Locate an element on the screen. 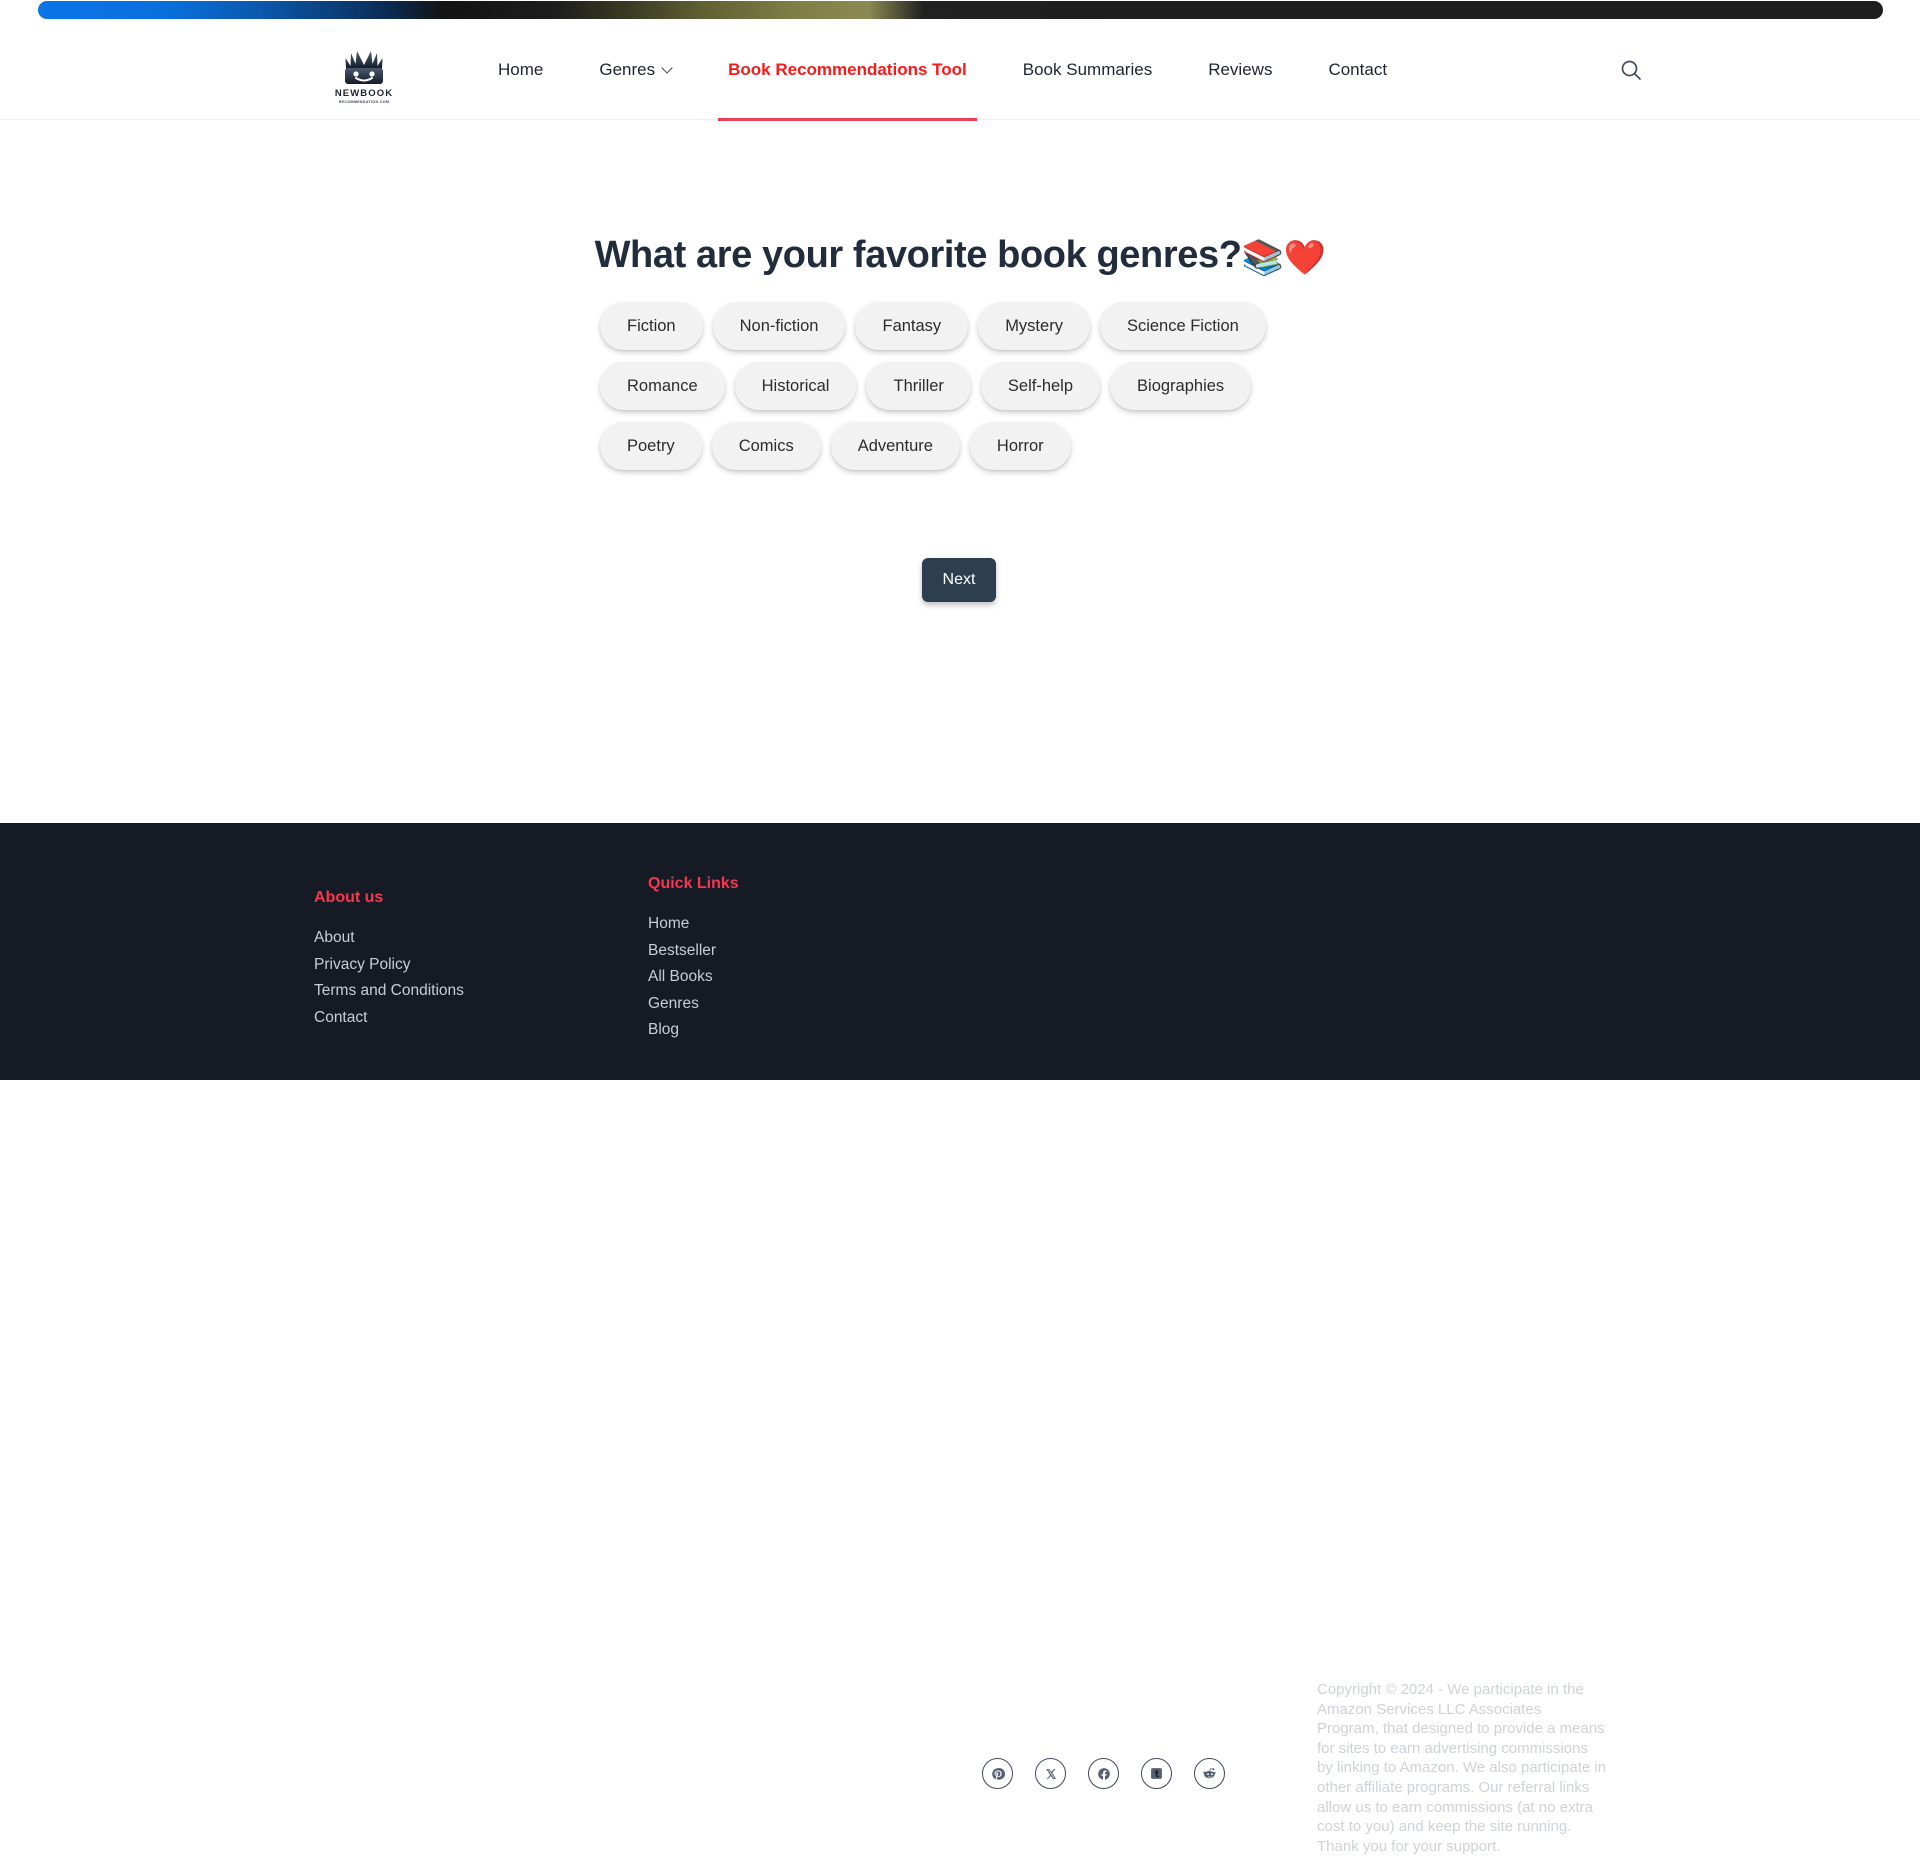  reddit-icon is located at coordinates (1209, 1773).